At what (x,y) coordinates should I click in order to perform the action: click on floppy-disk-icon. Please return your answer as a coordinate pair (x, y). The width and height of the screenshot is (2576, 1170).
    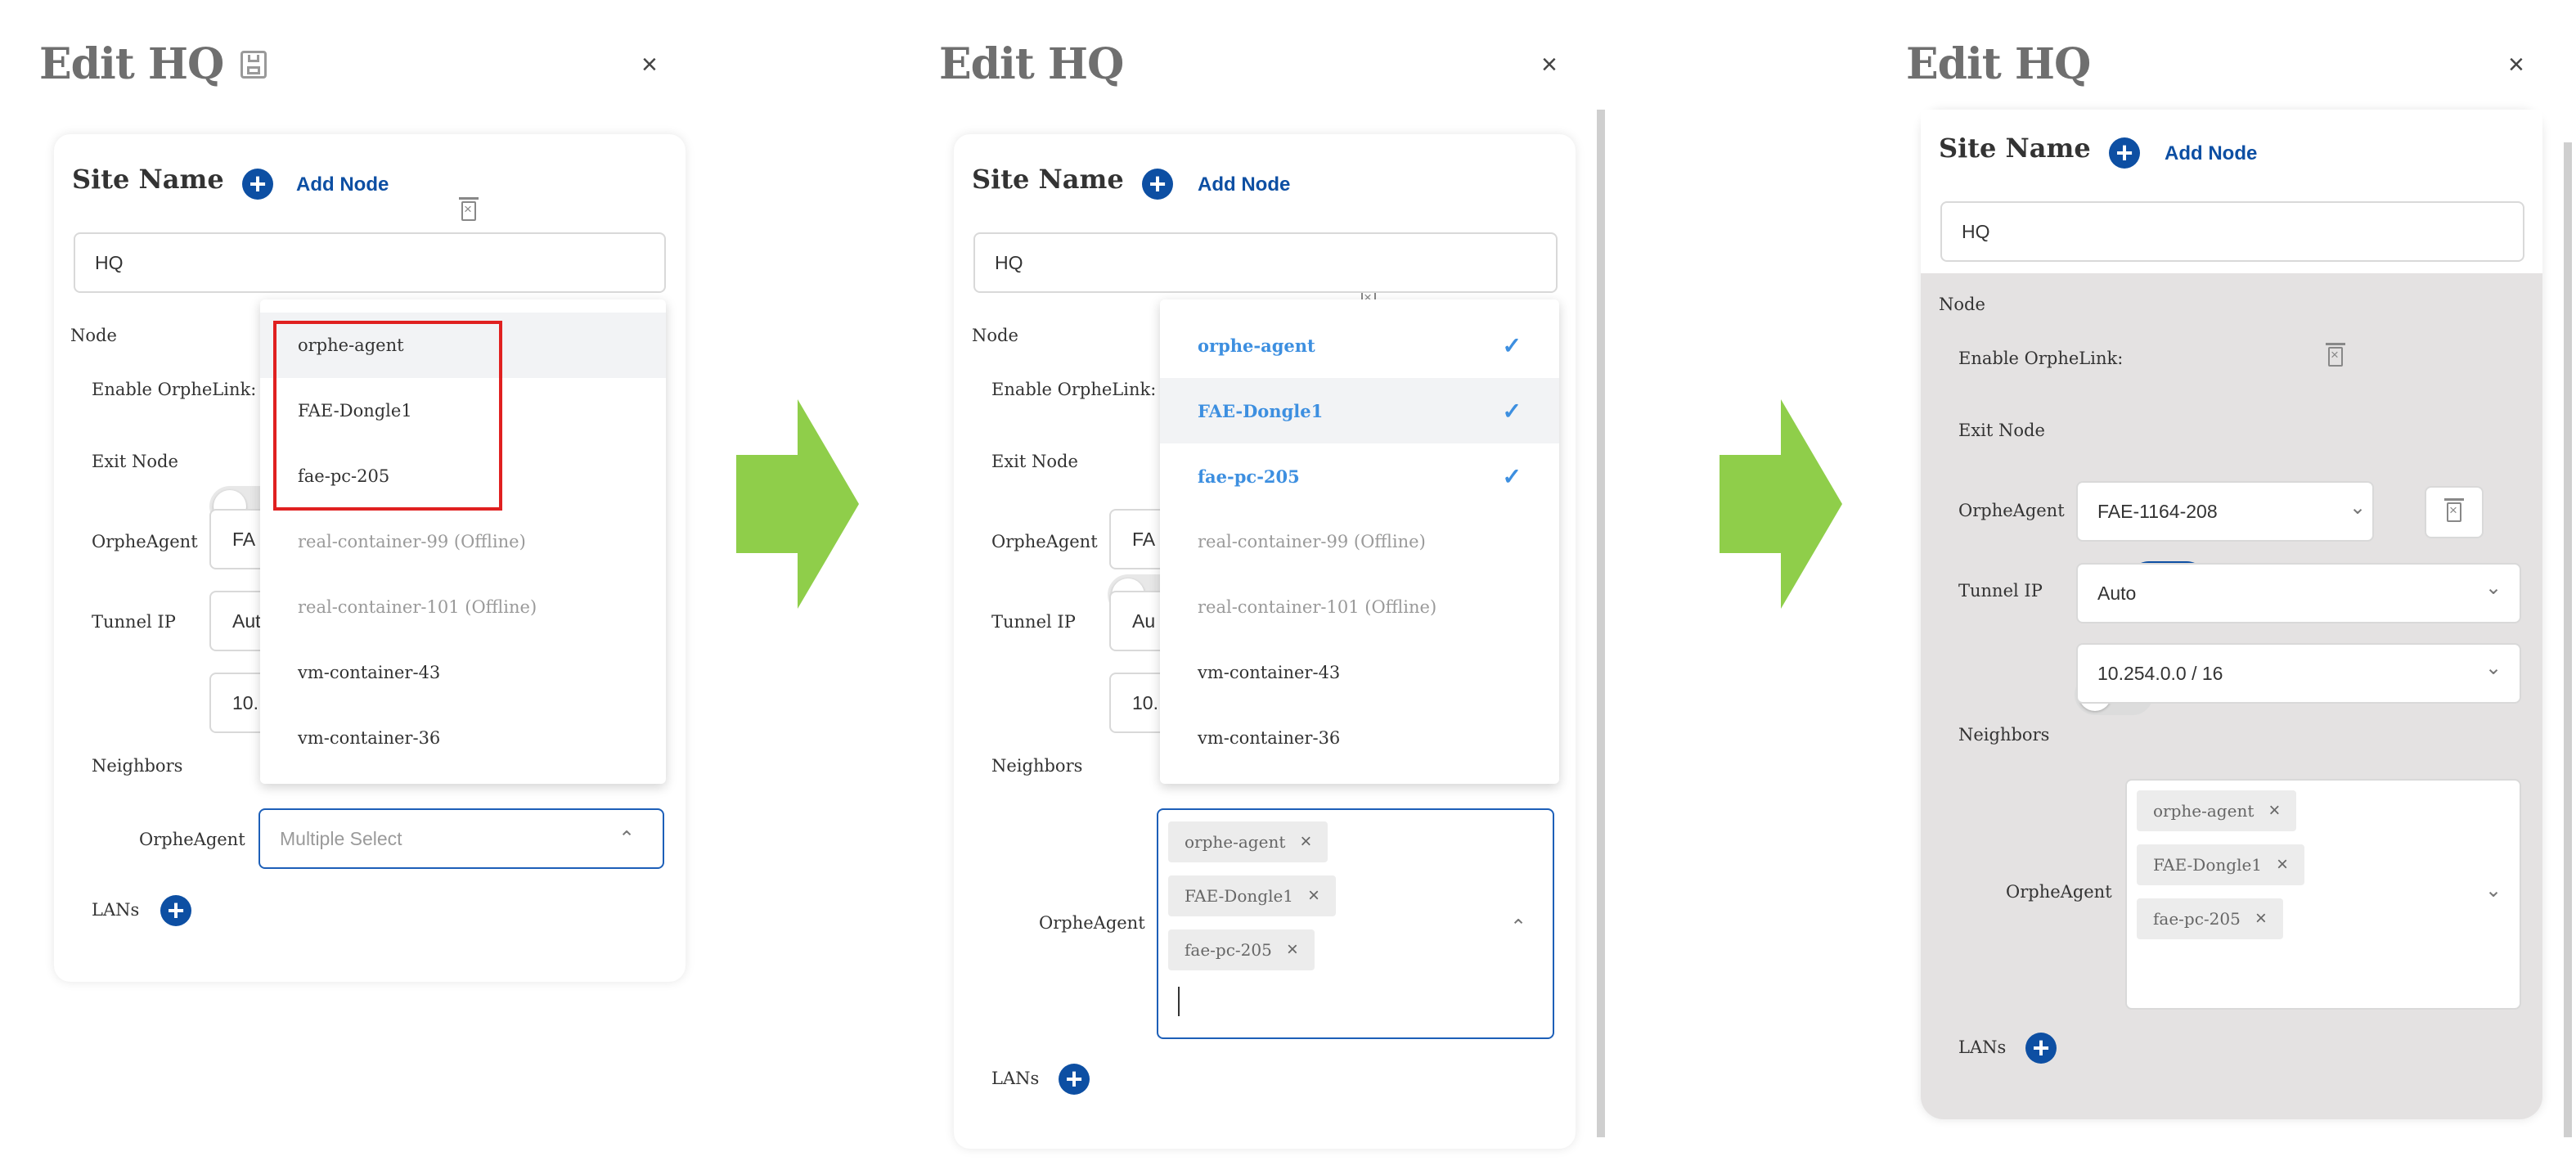
    Looking at the image, I should click on (254, 65).